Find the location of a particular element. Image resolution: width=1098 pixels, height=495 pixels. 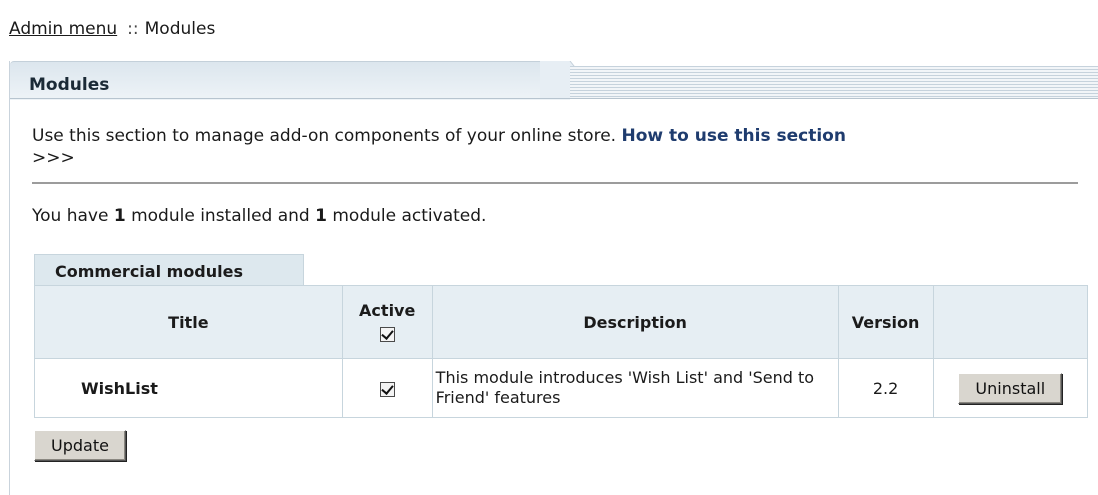

select-all-active-checkbox is located at coordinates (387, 334).